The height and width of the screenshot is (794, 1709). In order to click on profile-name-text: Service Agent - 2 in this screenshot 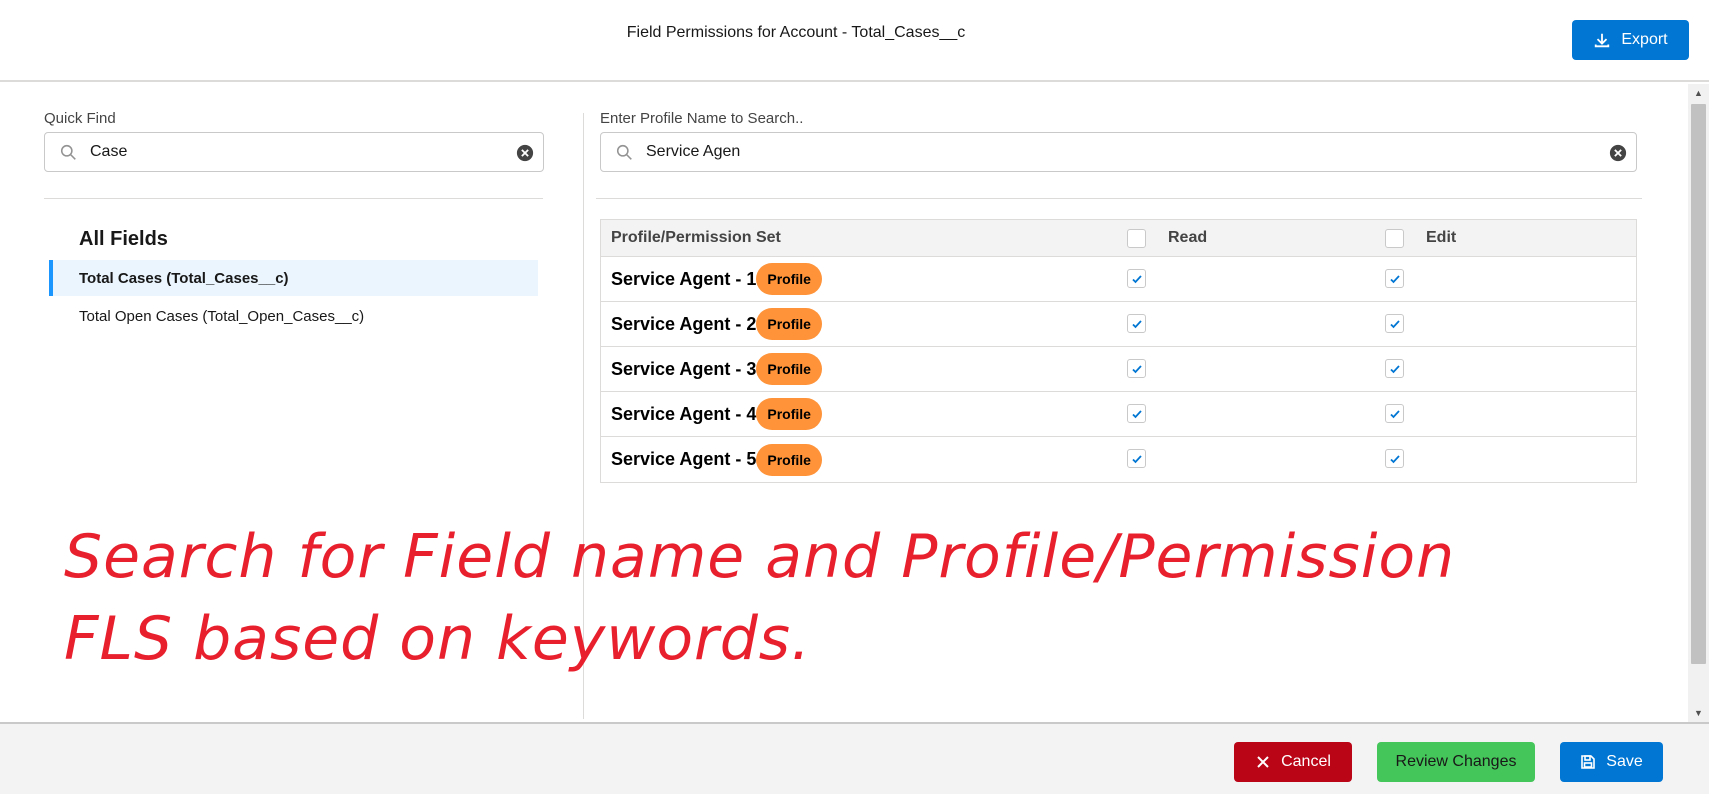, I will do `click(684, 323)`.